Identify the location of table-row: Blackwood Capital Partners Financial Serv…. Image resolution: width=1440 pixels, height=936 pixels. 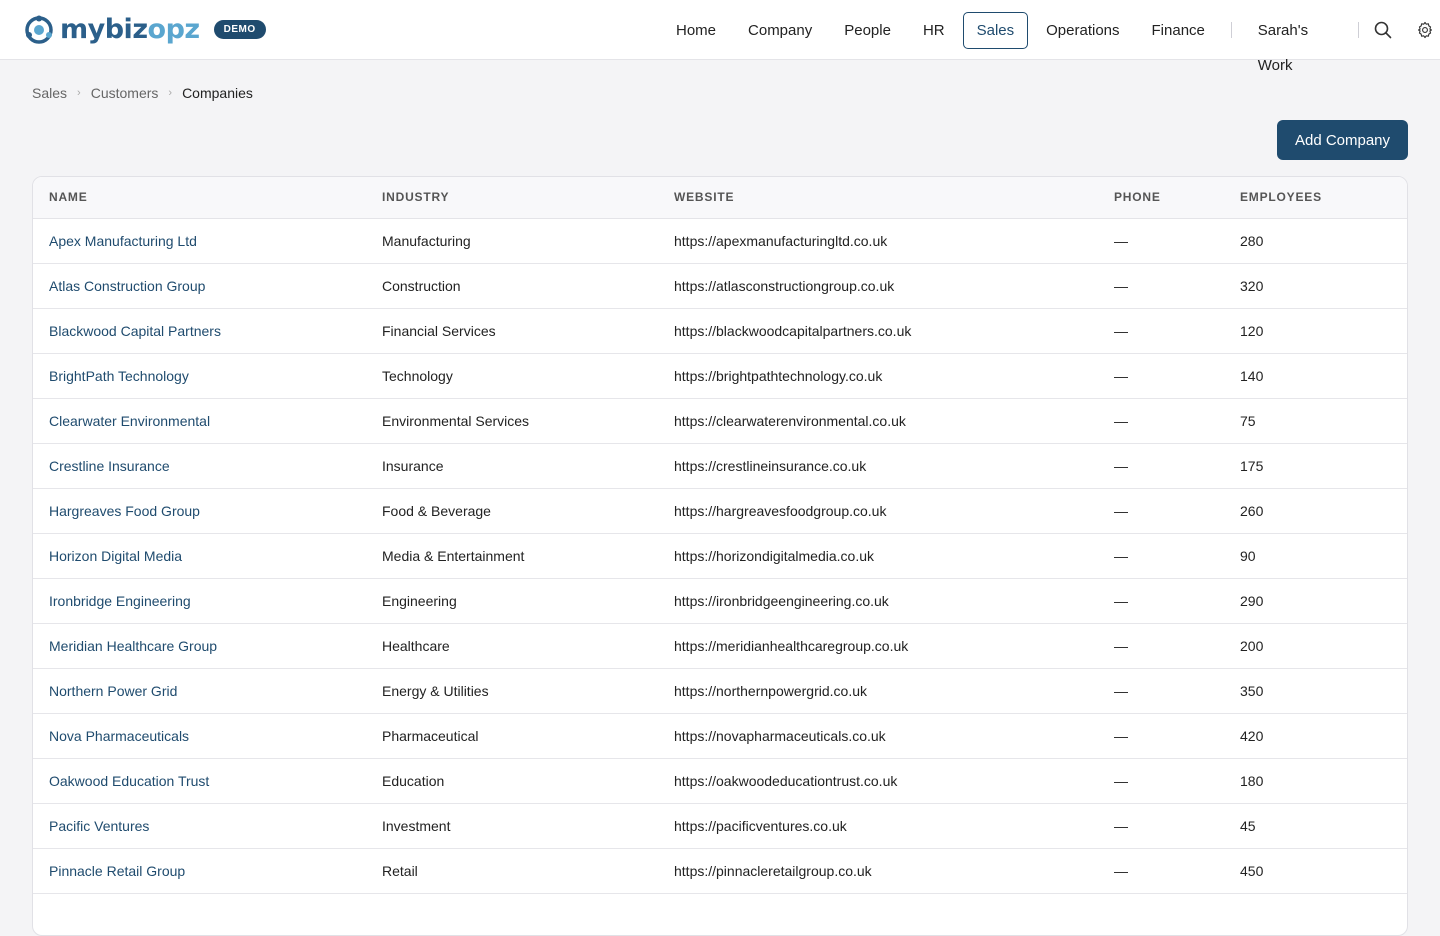
(720, 331).